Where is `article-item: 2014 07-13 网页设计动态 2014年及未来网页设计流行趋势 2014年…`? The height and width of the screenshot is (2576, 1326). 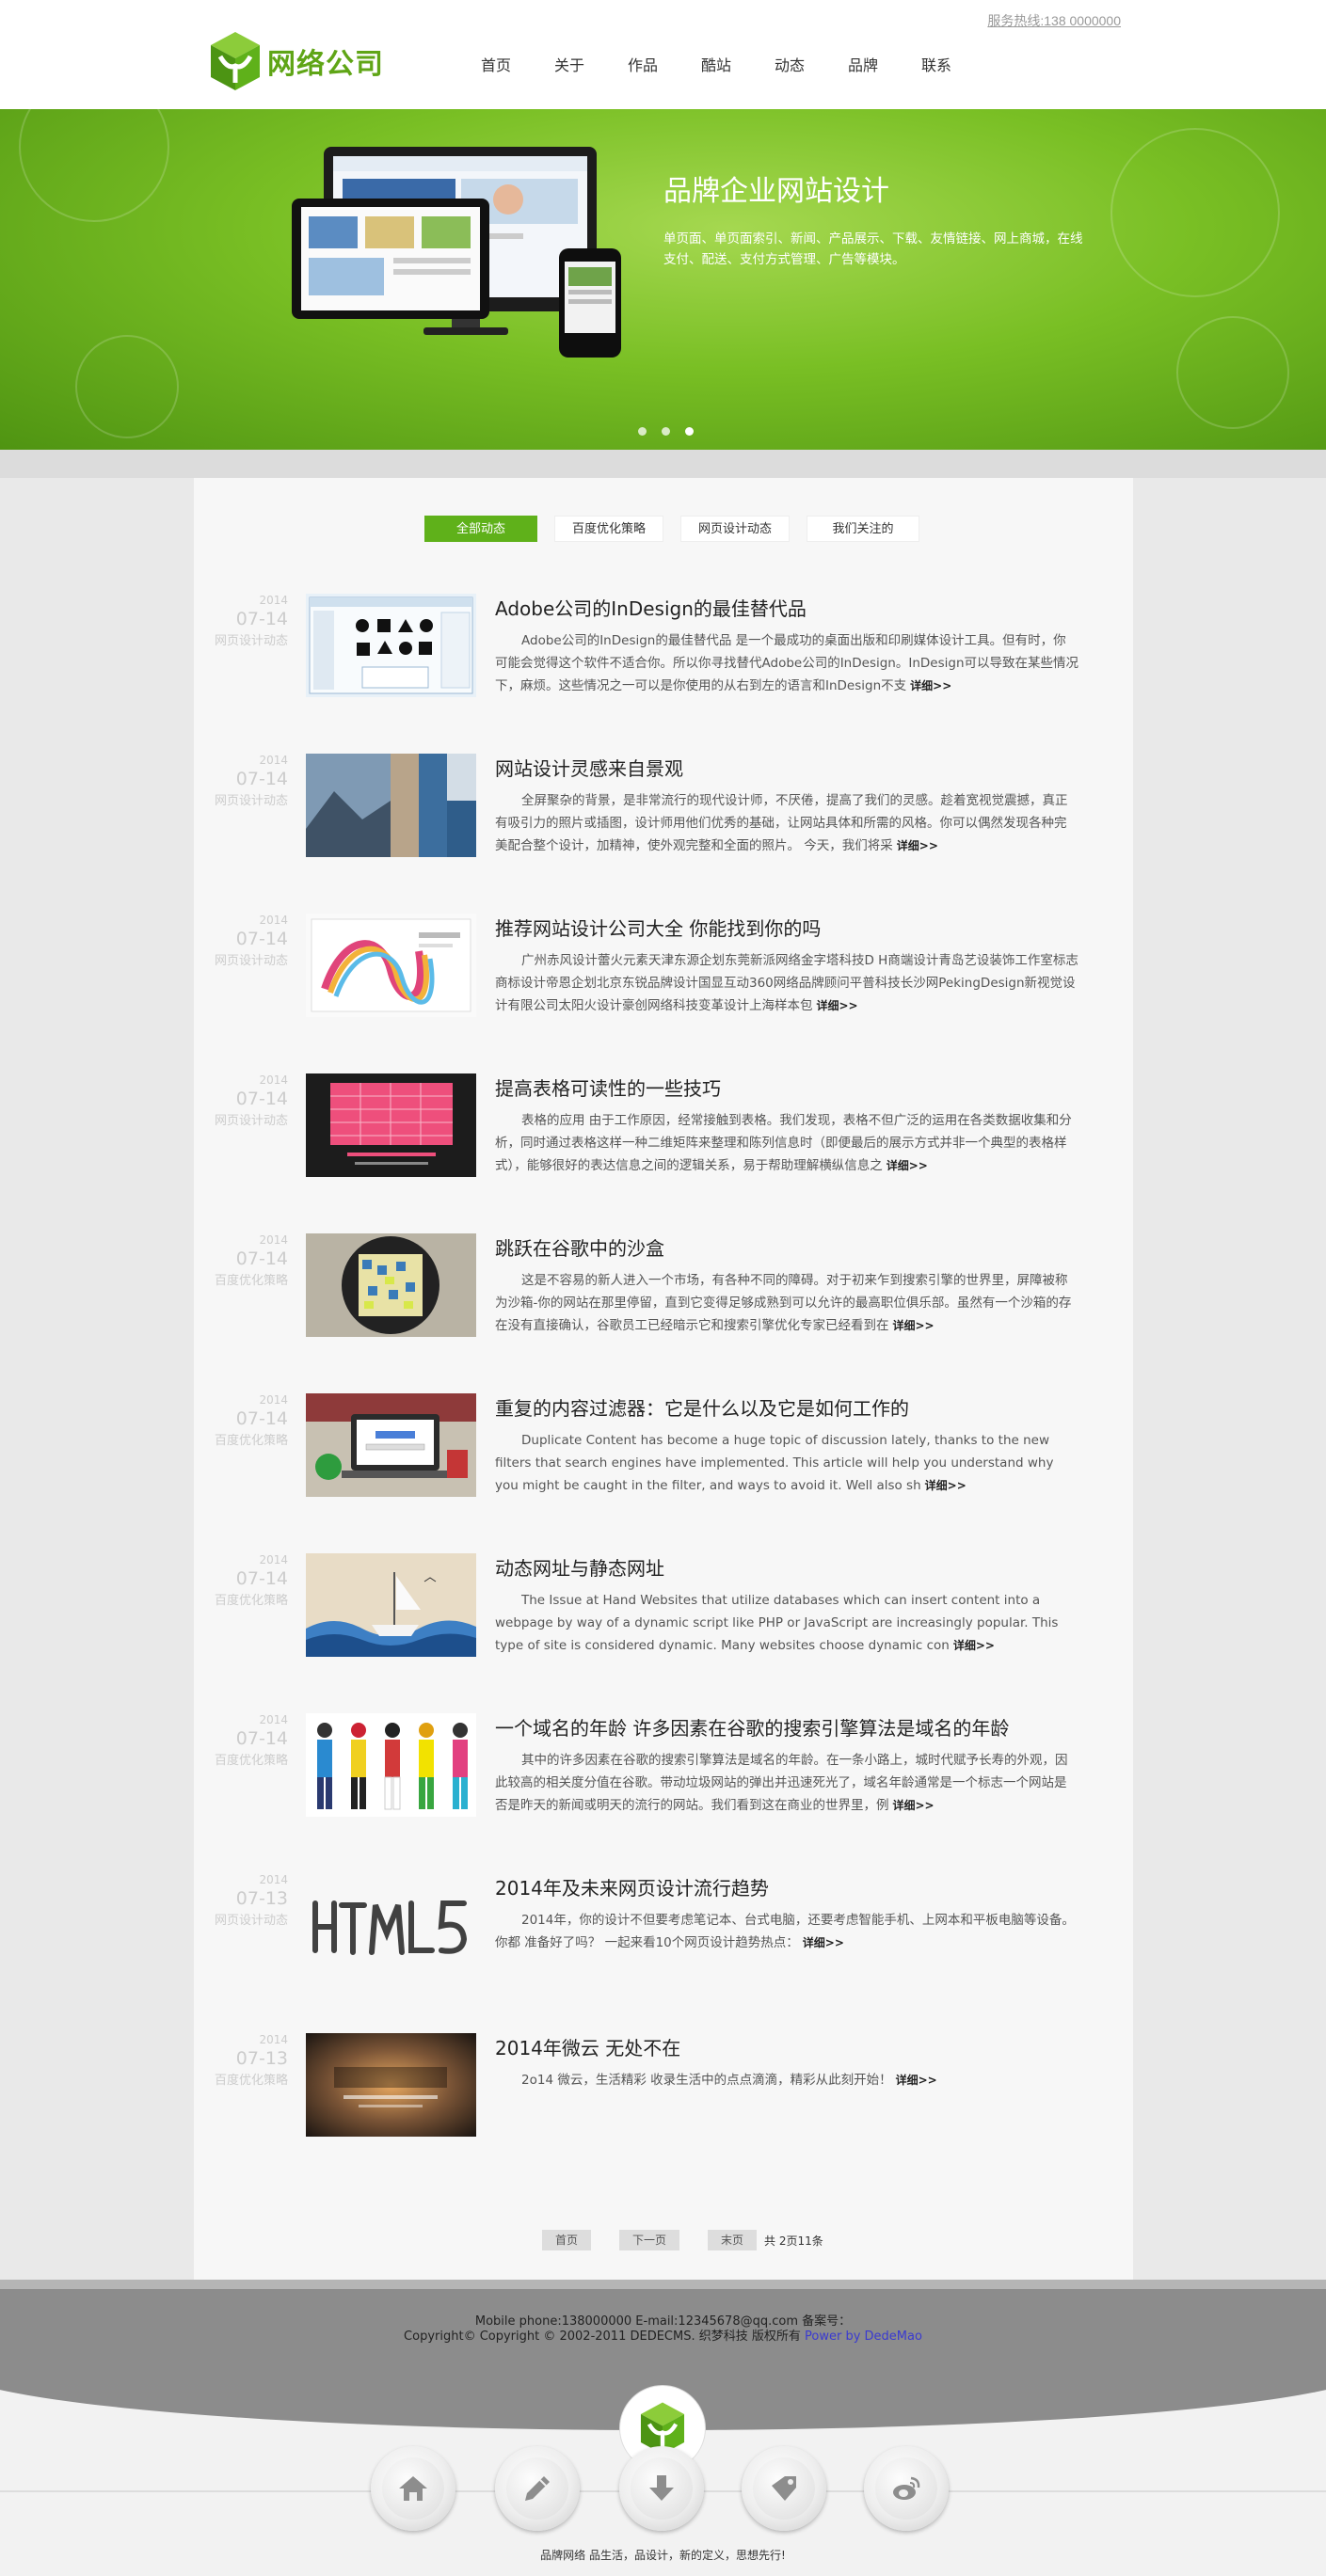 article-item: 2014 07-13 网页设计动态 2014年及未来网页设计流行趋势 2014年… is located at coordinates (663, 1935).